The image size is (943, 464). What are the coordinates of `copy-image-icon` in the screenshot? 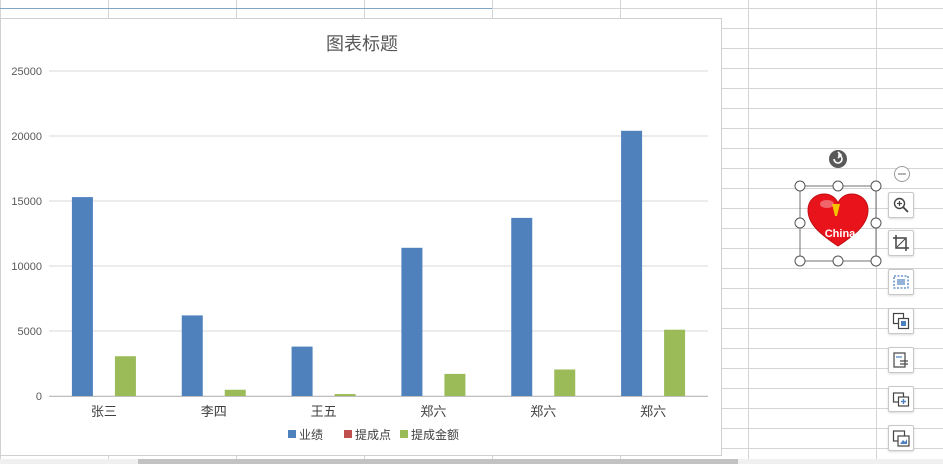 It's located at (901, 399).